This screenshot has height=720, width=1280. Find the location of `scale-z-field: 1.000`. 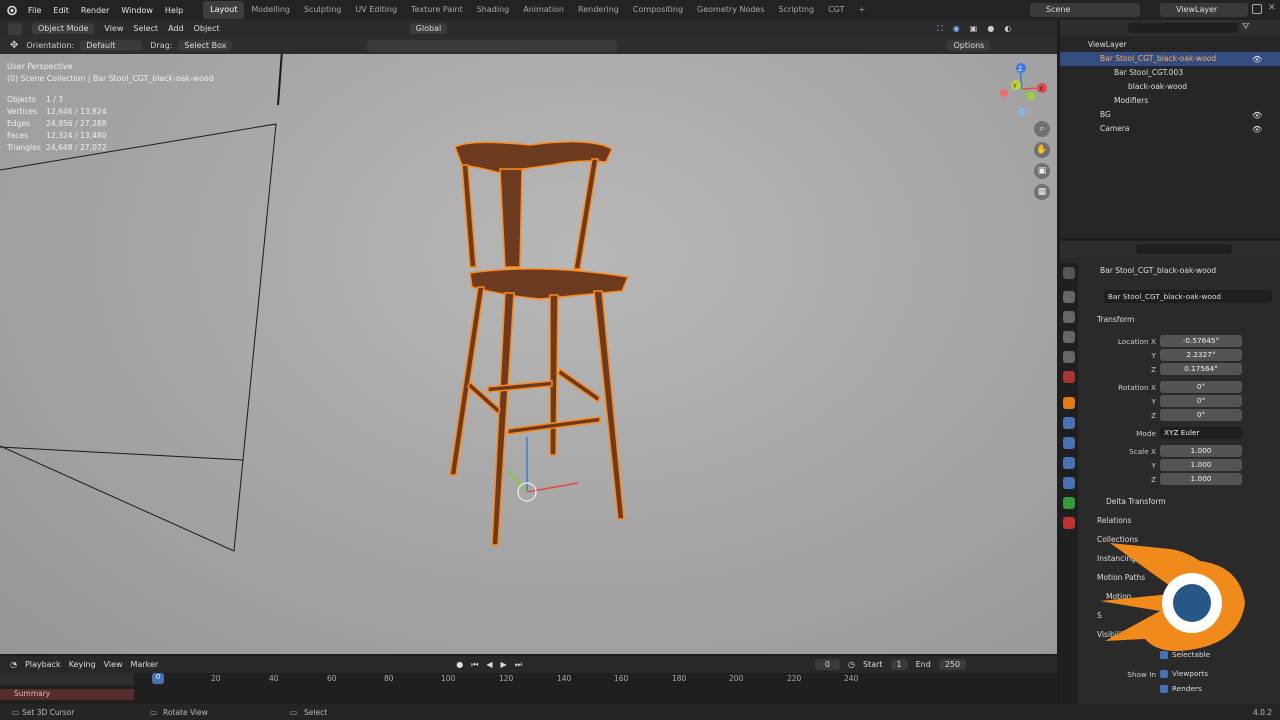

scale-z-field: 1.000 is located at coordinates (1201, 479).